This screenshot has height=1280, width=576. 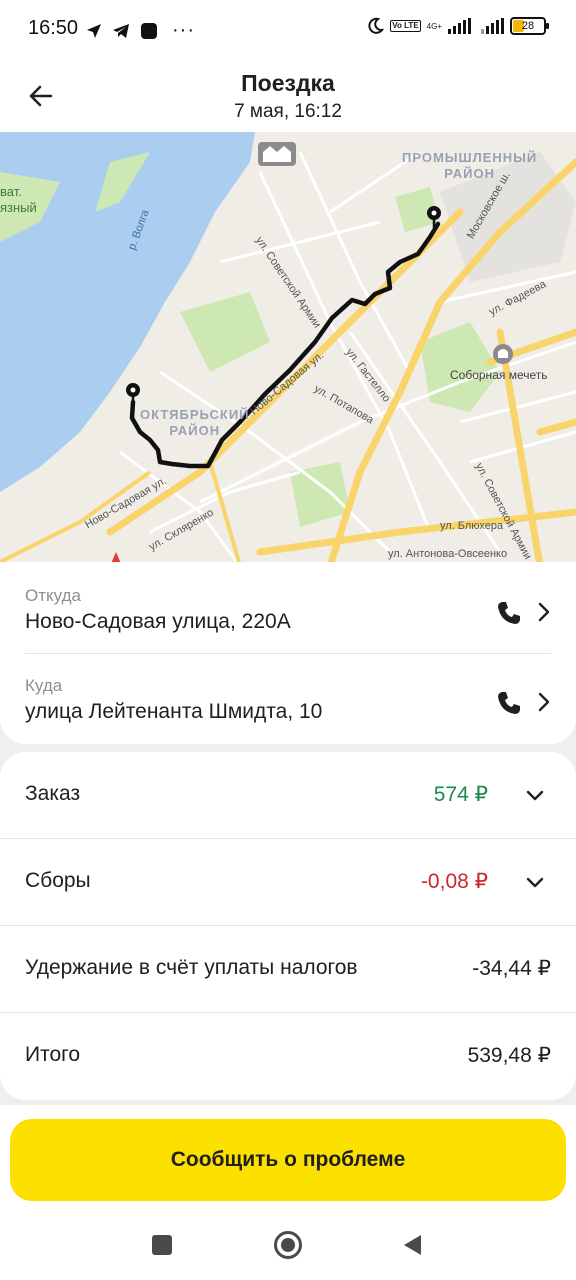 I want to click on signal-icon, so click(x=459, y=26).